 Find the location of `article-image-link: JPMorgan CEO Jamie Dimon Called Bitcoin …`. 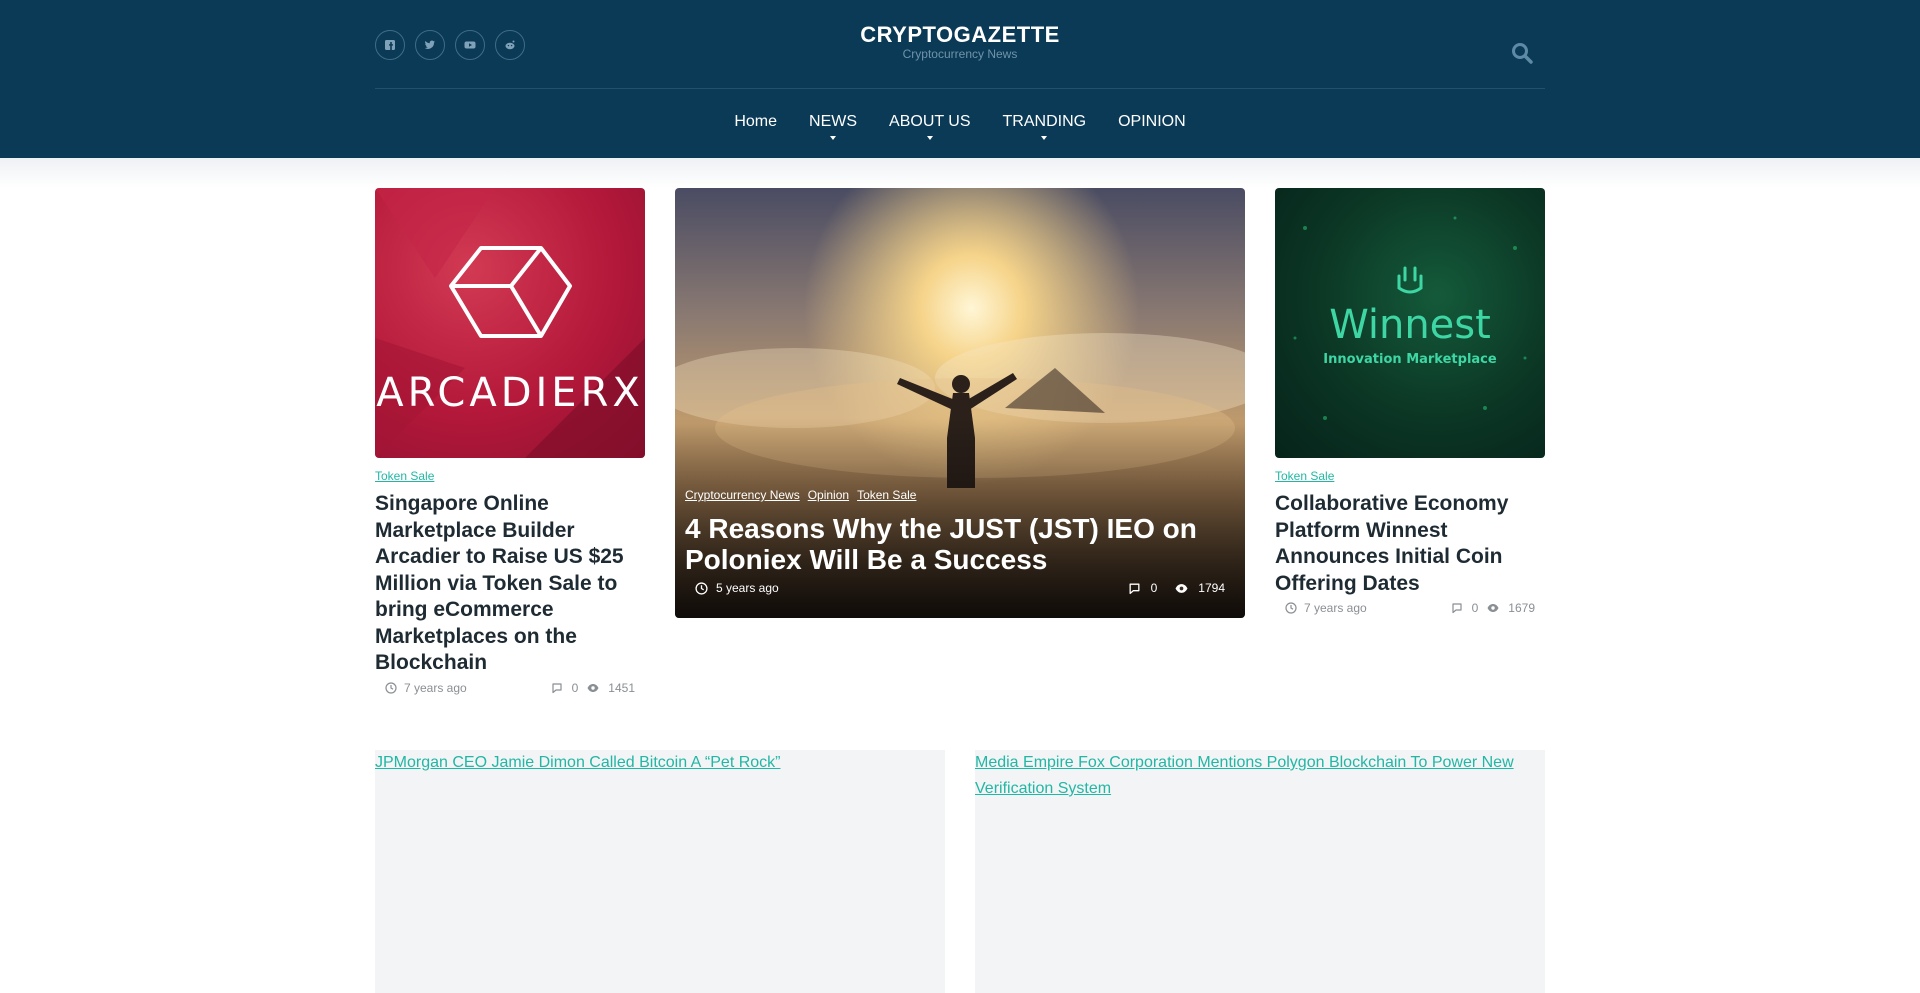

article-image-link: JPMorgan CEO Jamie Dimon Called Bitcoin … is located at coordinates (660, 763).